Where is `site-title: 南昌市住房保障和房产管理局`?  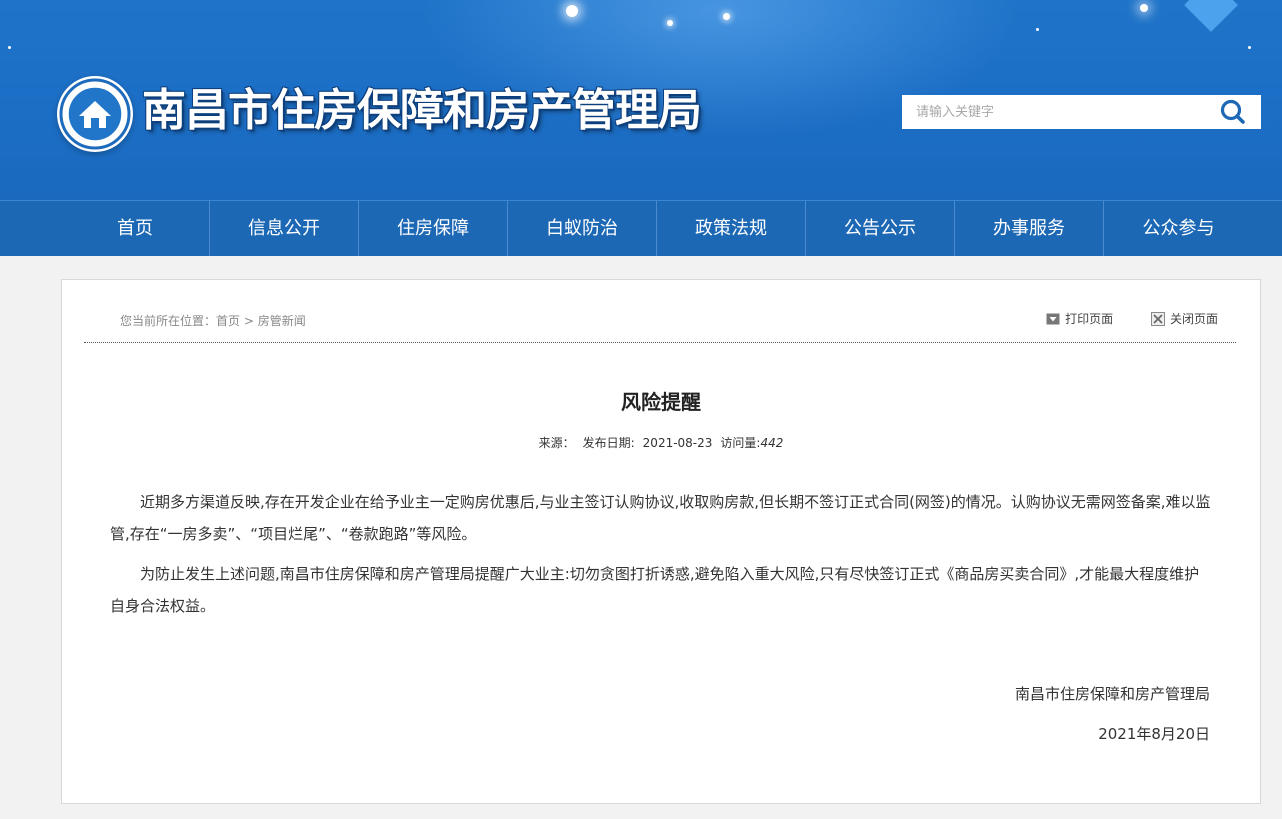 site-title: 南昌市住房保障和房产管理局 is located at coordinates (422, 110).